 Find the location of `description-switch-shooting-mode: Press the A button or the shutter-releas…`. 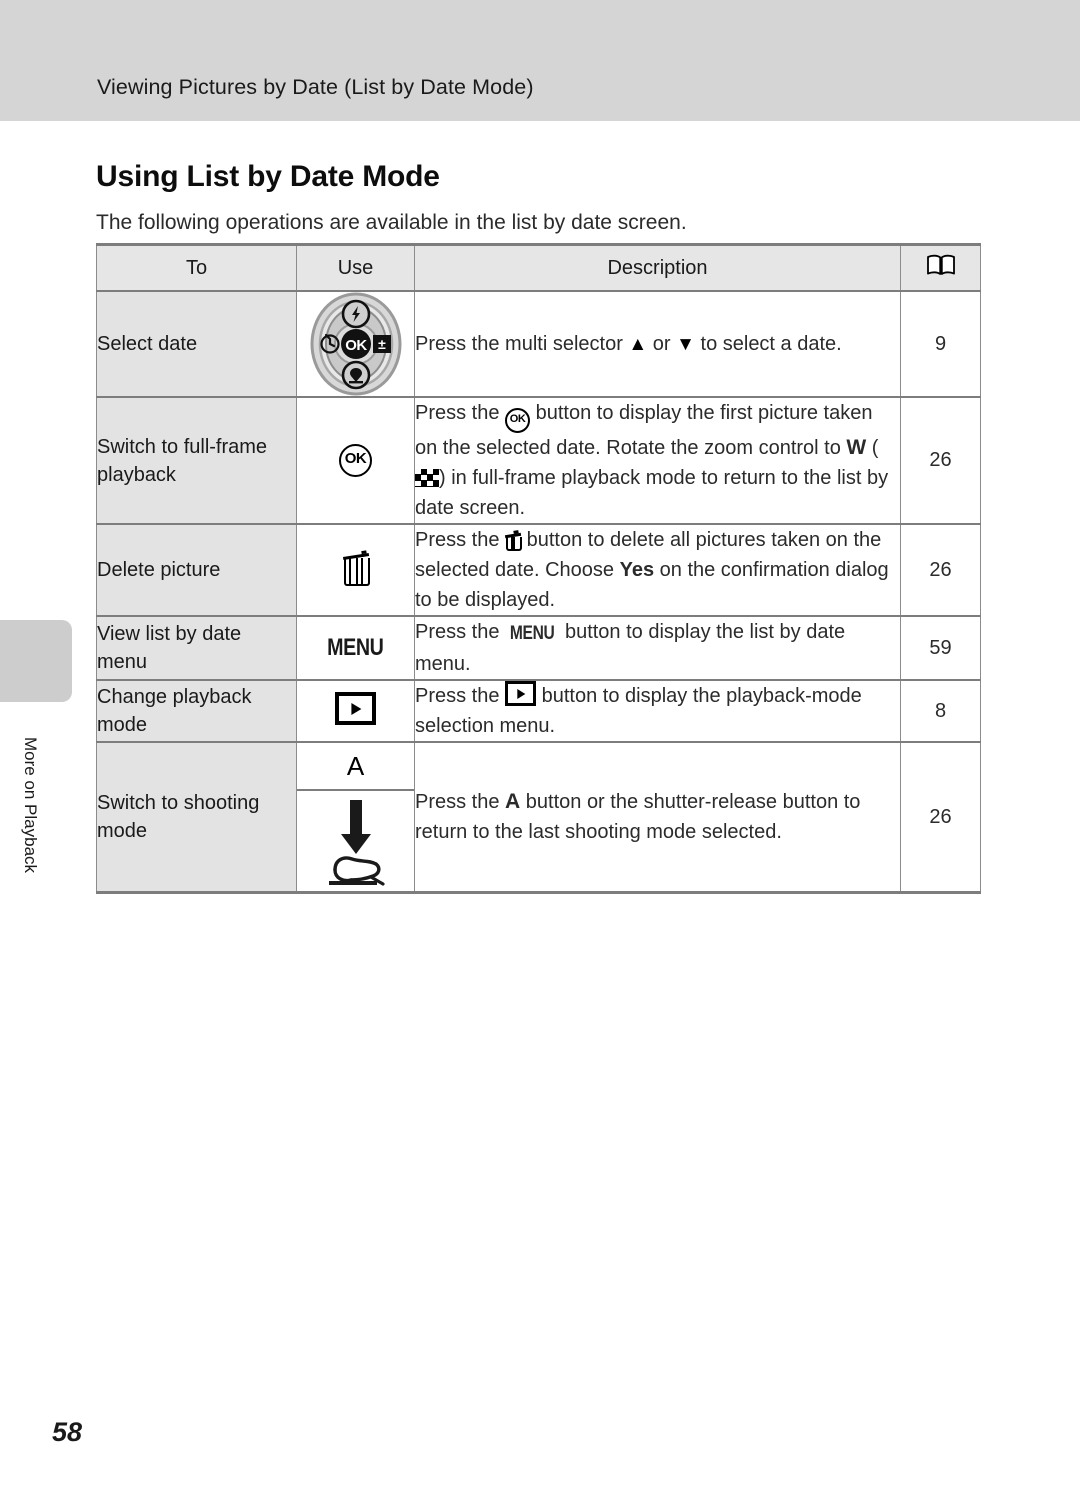

description-switch-shooting-mode: Press the A button or the shutter-releas… is located at coordinates (657, 817).